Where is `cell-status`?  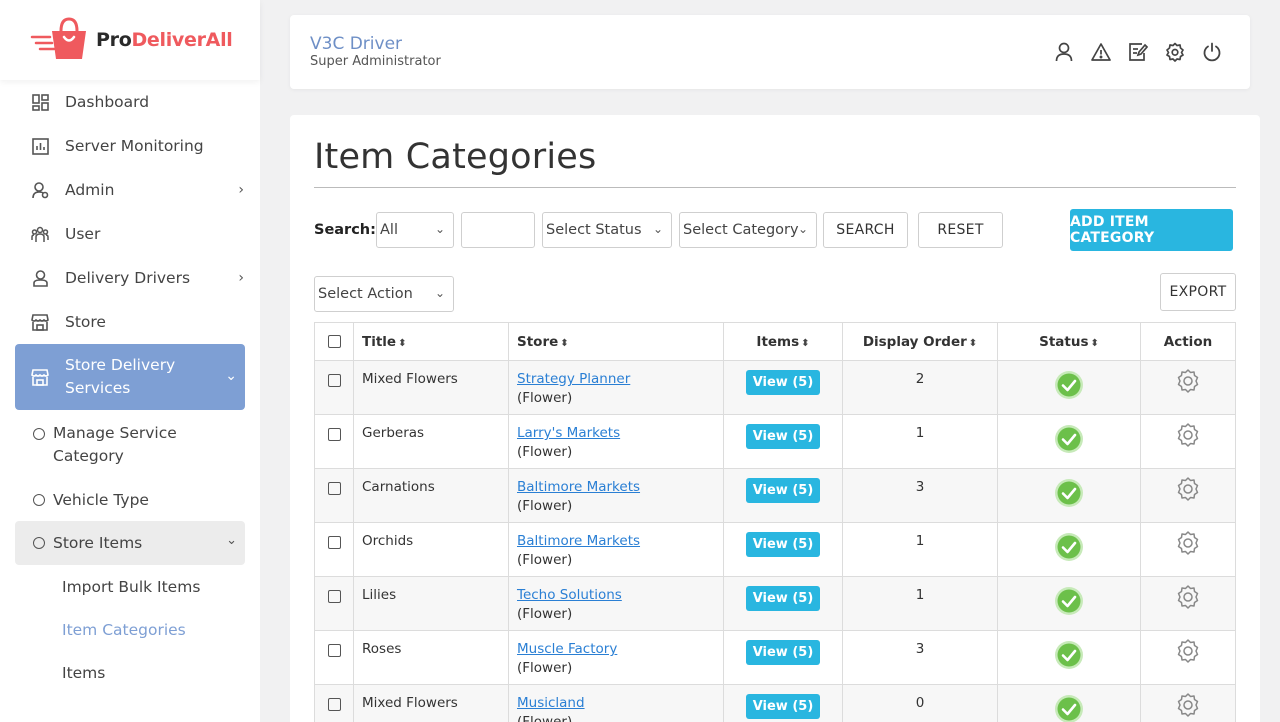 cell-status is located at coordinates (1069, 495).